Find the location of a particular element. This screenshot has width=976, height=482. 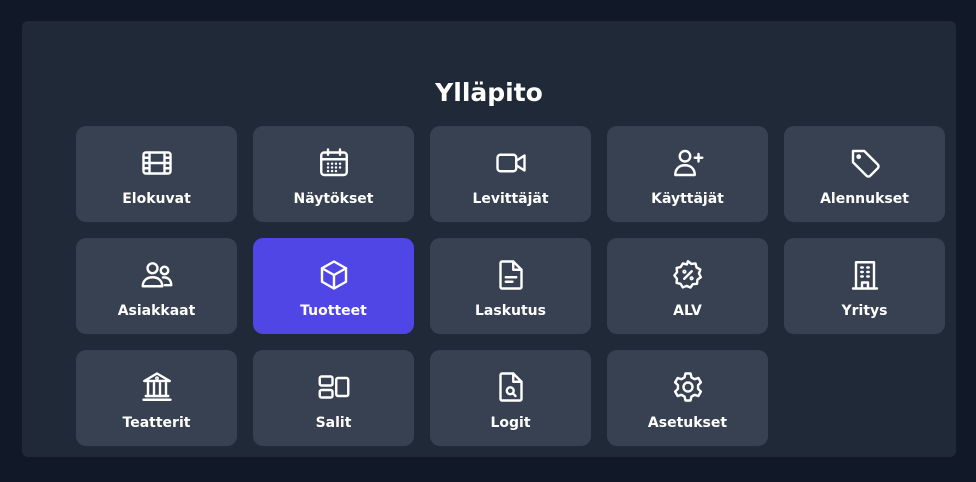

tile-naytokset: Näytökset is located at coordinates (333, 174).